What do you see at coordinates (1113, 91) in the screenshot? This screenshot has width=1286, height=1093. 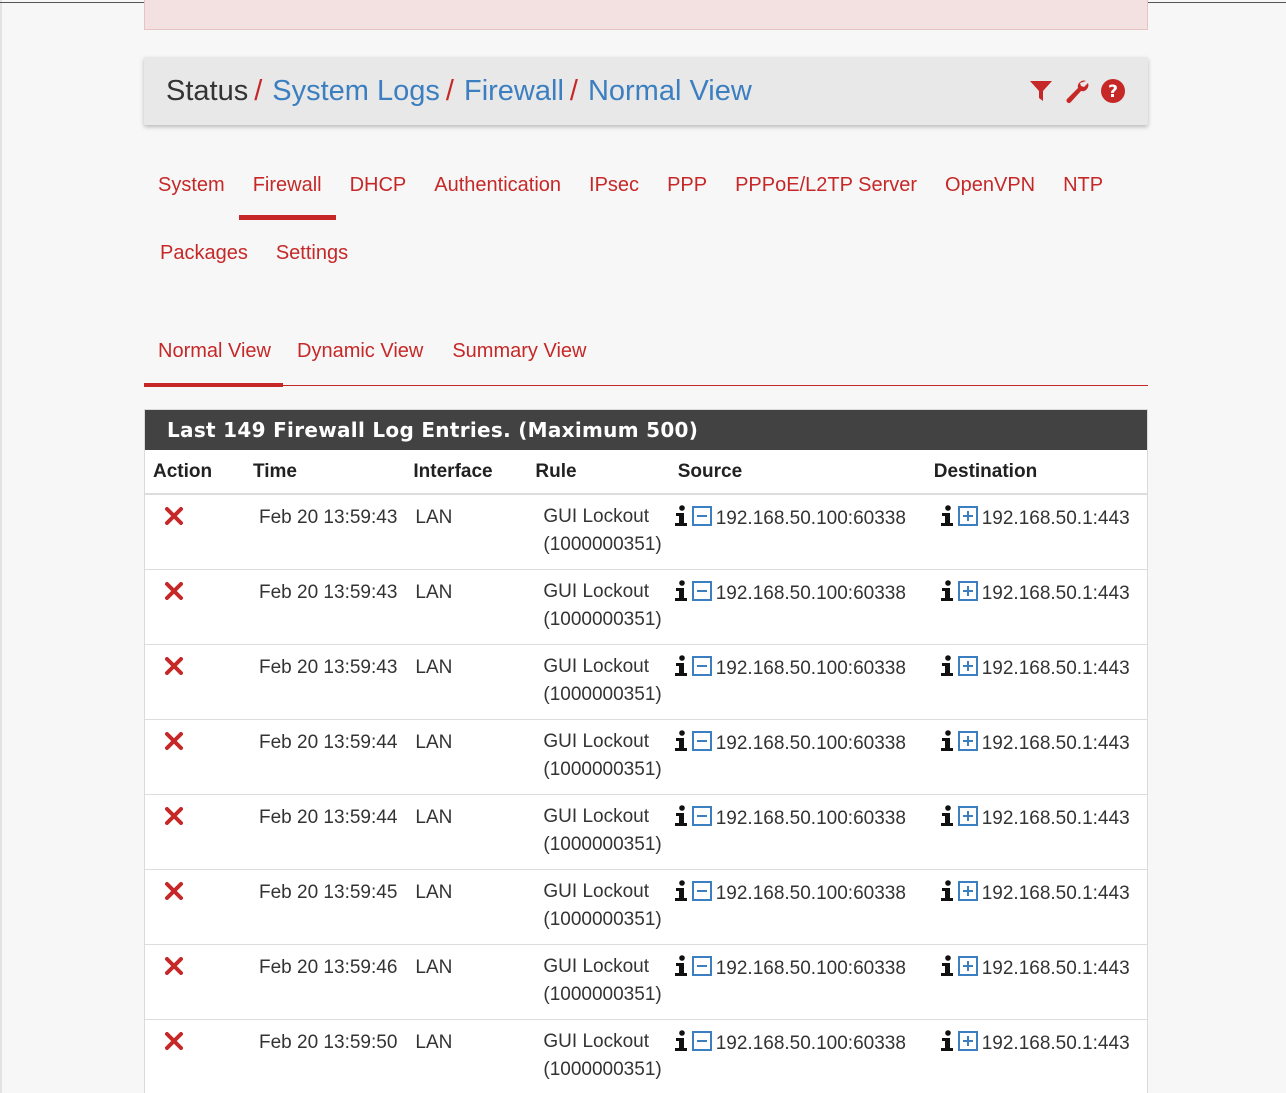 I see `help-icon: ?` at bounding box center [1113, 91].